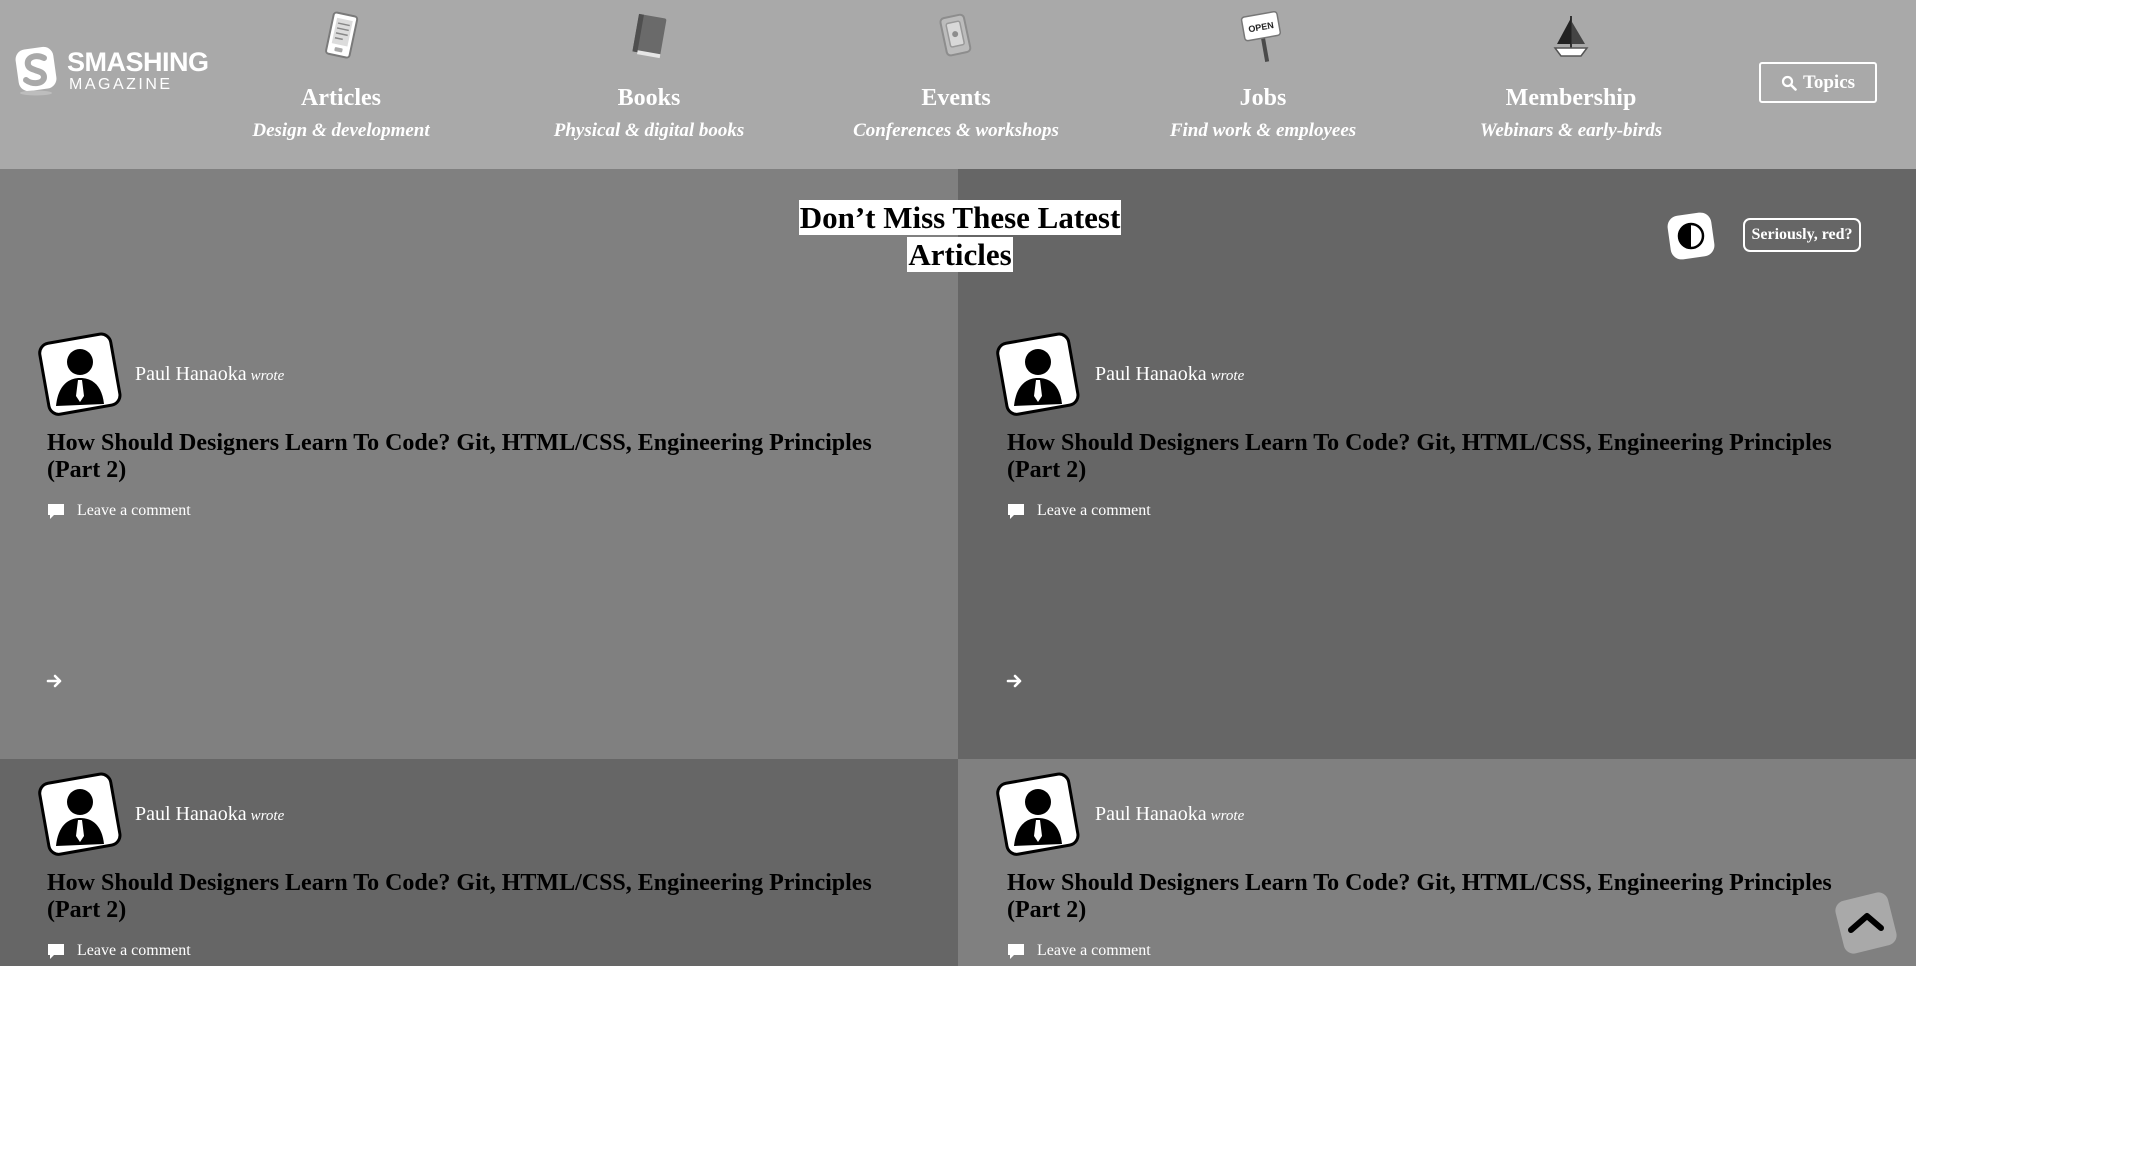 Image resolution: width=2137 pixels, height=1168 pixels. Describe the element at coordinates (1789, 83) in the screenshot. I see `search-icon` at that location.